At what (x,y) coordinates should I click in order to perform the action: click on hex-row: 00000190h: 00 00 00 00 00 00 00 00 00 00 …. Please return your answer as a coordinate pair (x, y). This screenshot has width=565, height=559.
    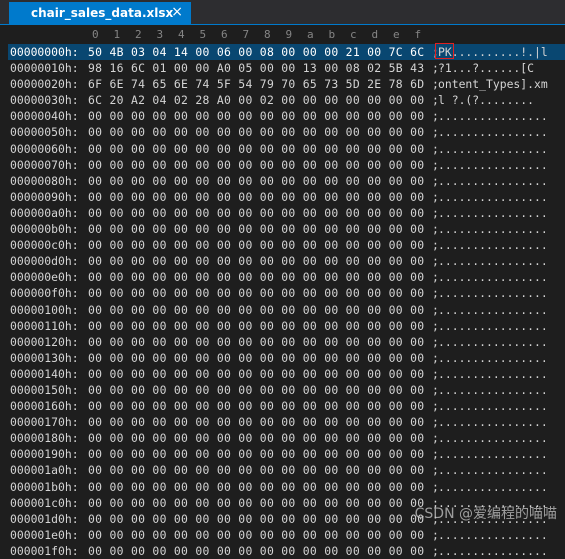
    Looking at the image, I should click on (286, 454).